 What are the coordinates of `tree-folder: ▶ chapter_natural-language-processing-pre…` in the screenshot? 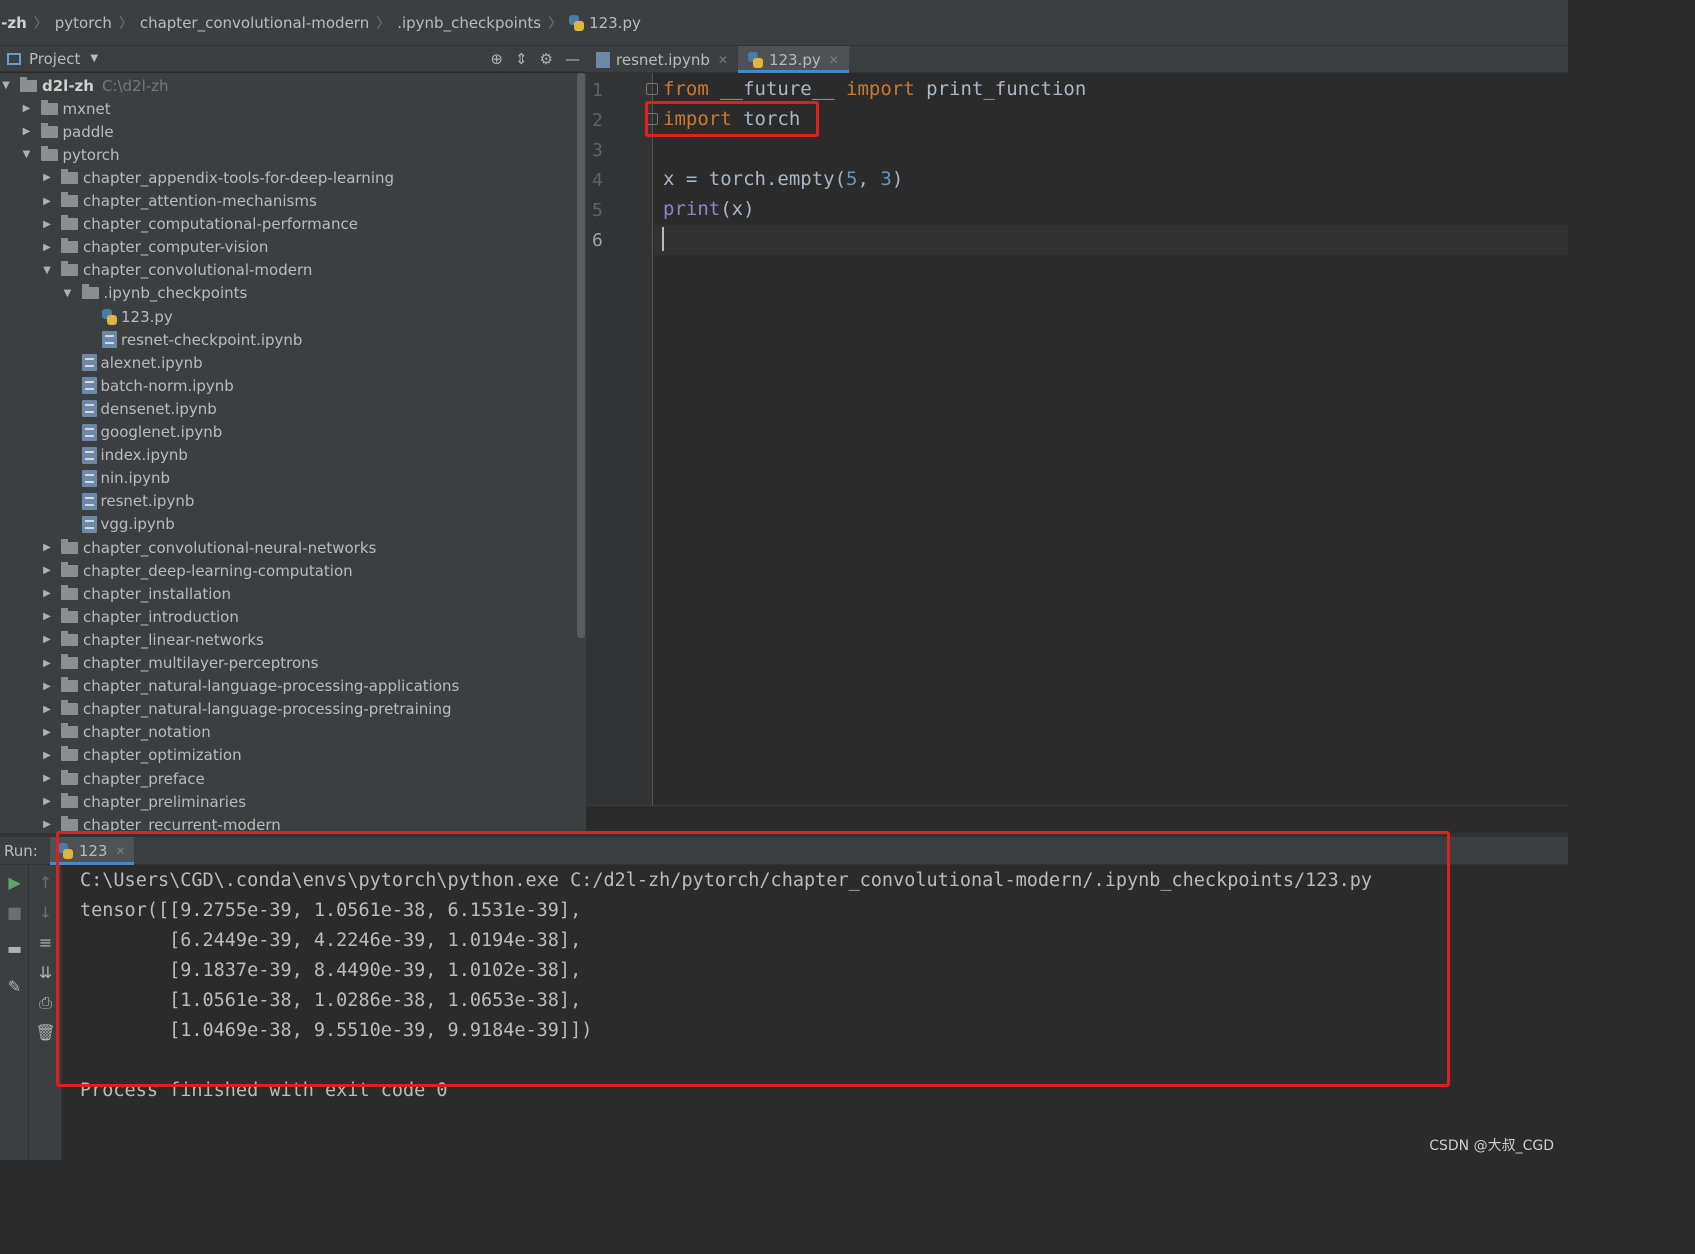 It's located at (246, 709).